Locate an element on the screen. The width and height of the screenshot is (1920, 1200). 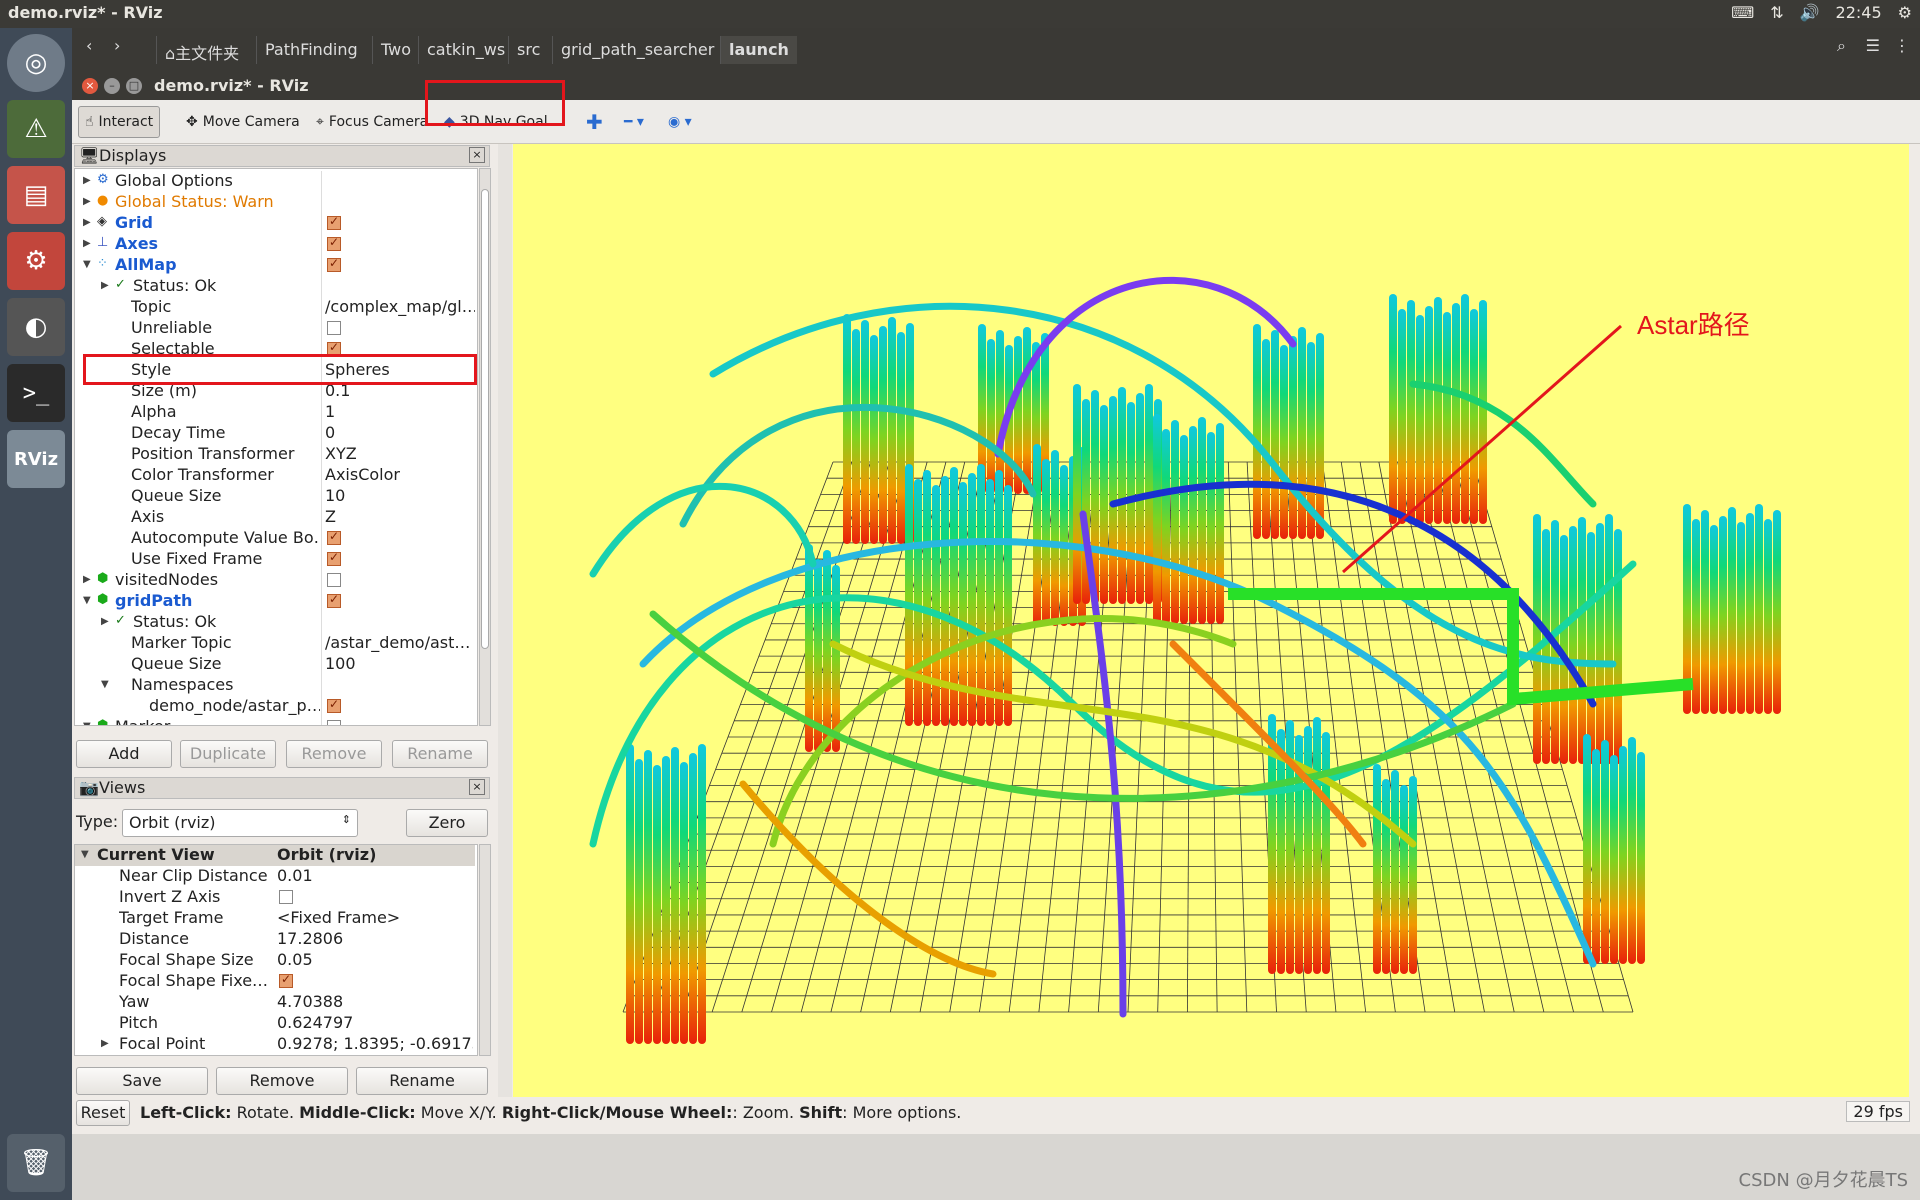
remove-tool-icon: ━ ▾ is located at coordinates (634, 122).